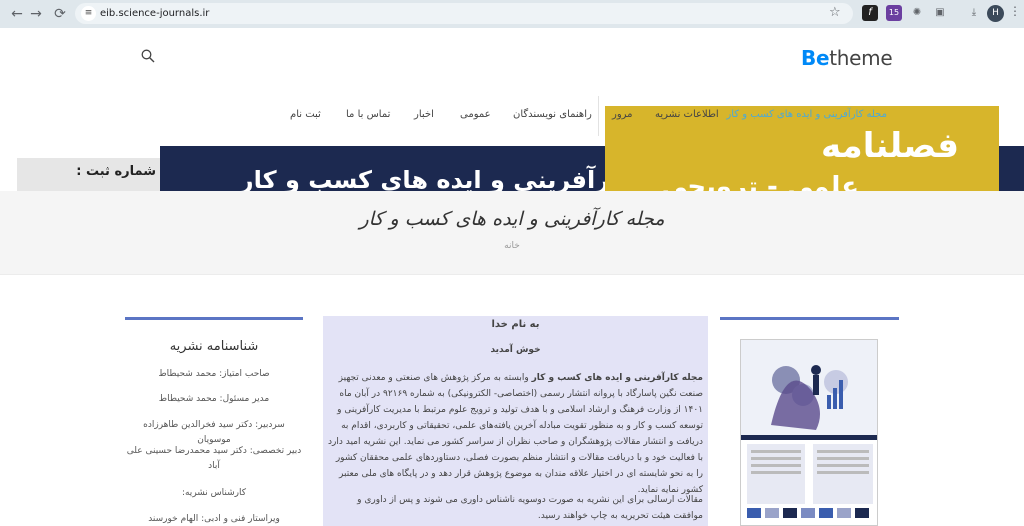 This screenshot has width=1024, height=526. I want to click on download-icon: ⤓, so click(974, 13).